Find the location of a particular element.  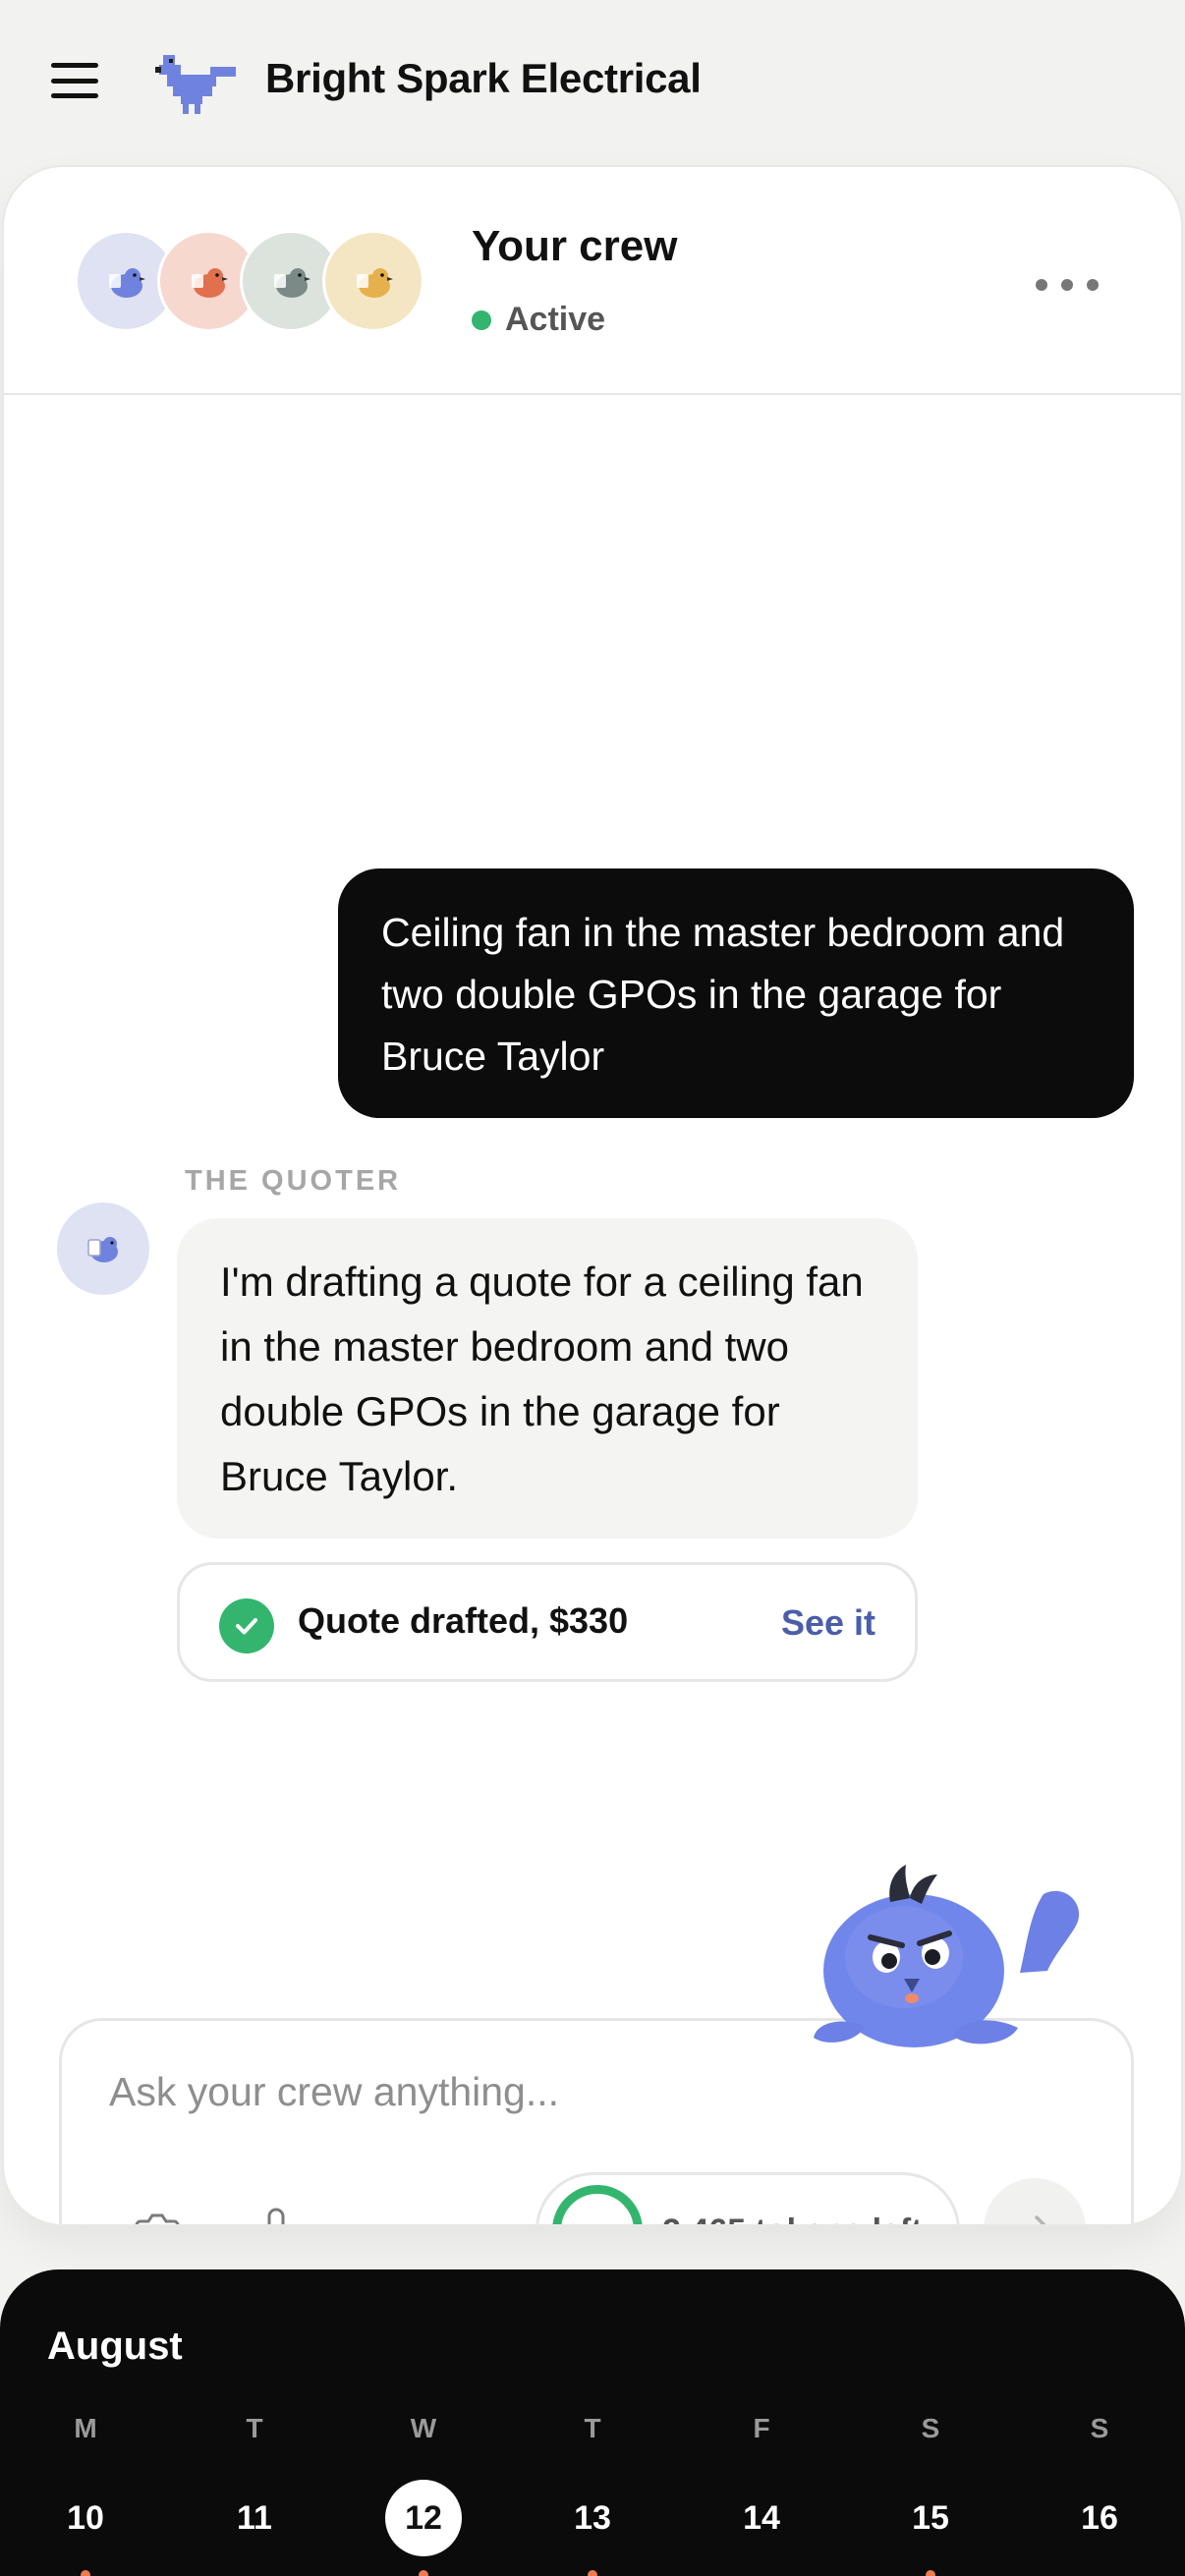

calendar-day-today: 12 is located at coordinates (424, 2528).